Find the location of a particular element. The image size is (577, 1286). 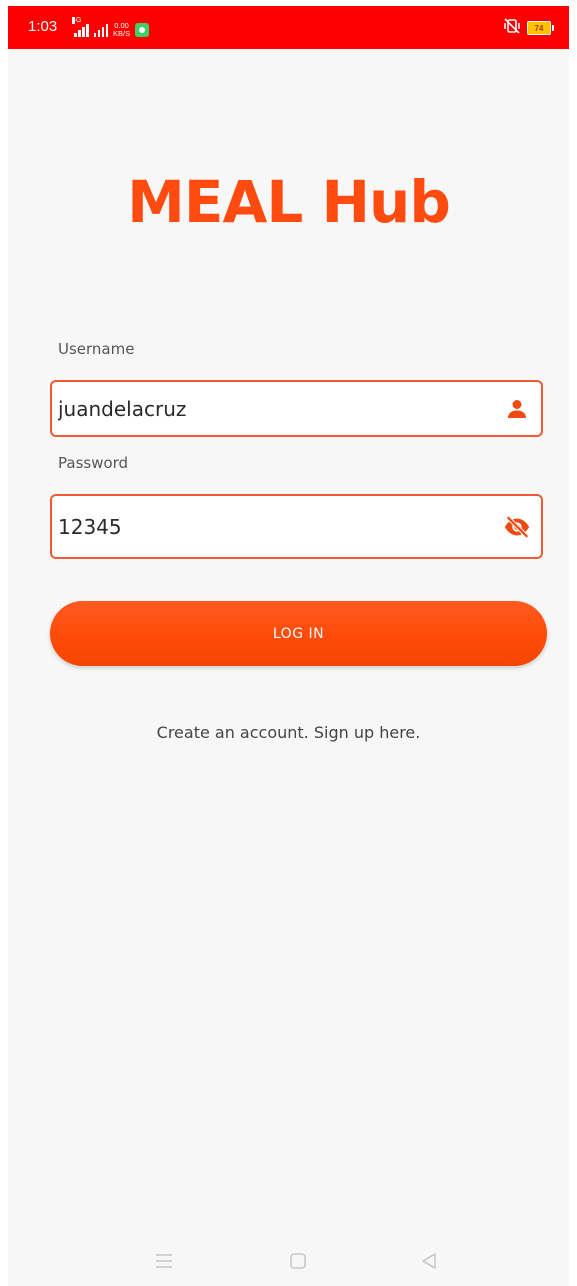

network-speed: 0.00 KB/S is located at coordinates (121, 29).